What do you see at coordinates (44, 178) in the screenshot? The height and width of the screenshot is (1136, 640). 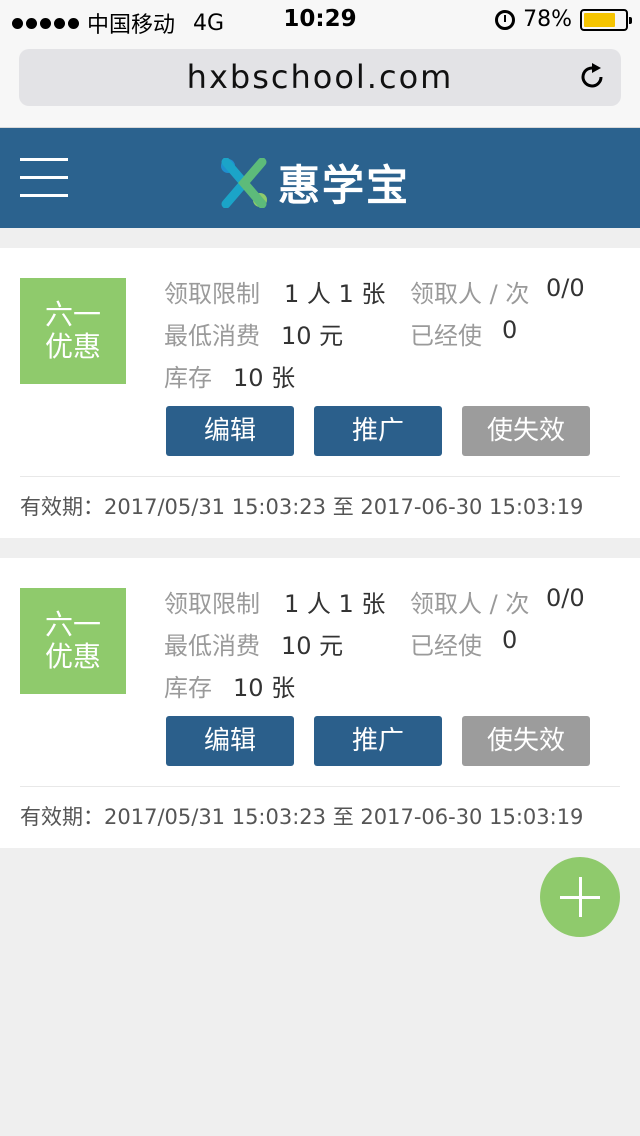 I see `hamburger-menu-icon` at bounding box center [44, 178].